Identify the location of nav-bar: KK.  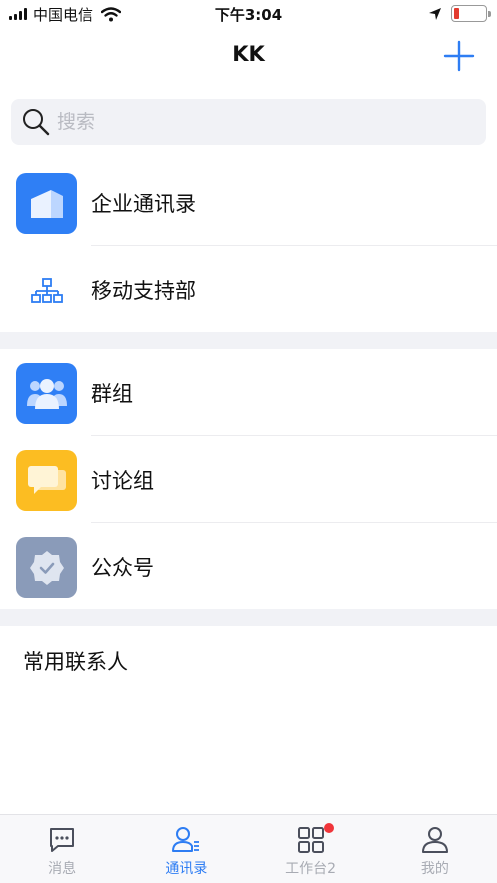
(248, 56).